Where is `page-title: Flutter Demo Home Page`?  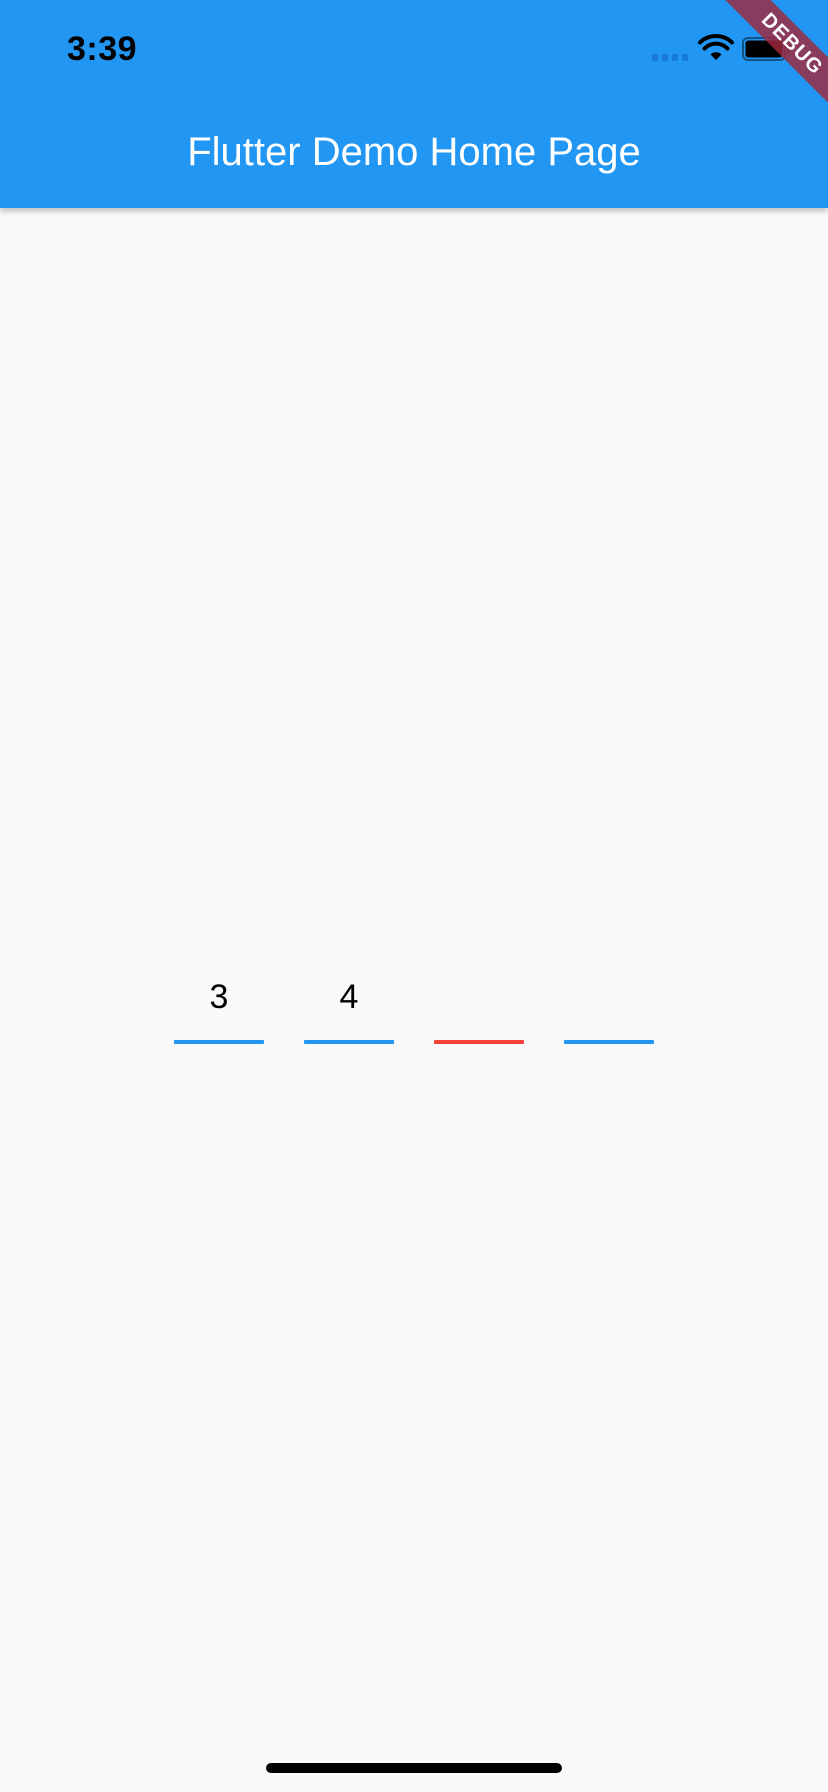 page-title: Flutter Demo Home Page is located at coordinates (414, 152).